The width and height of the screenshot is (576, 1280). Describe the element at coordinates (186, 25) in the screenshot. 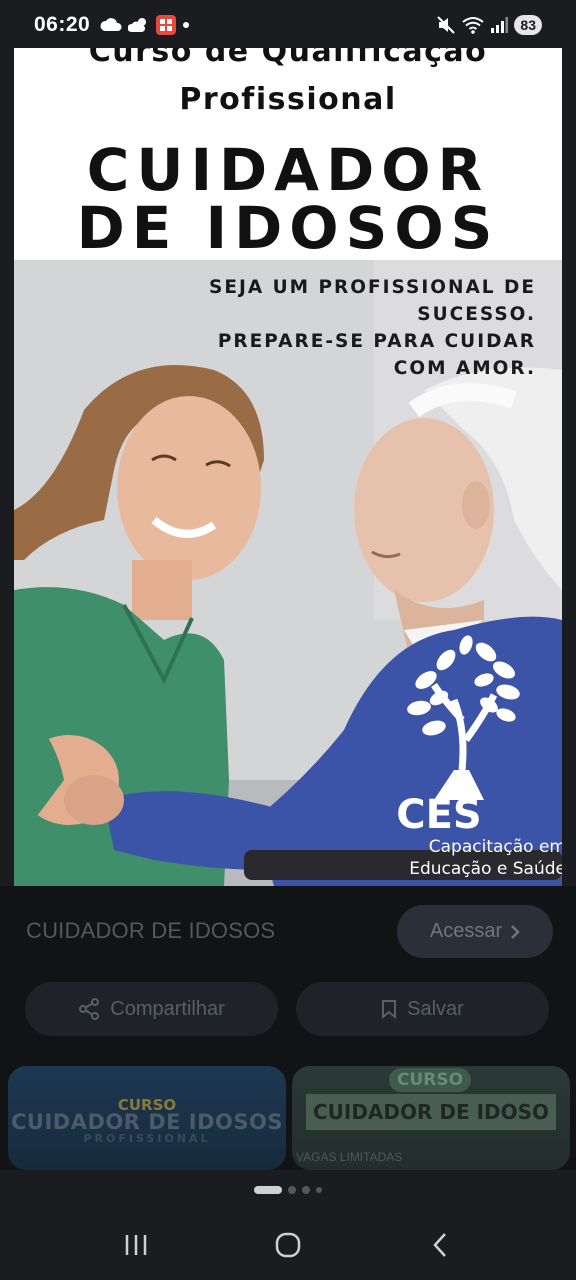

I see `dot-icon` at that location.